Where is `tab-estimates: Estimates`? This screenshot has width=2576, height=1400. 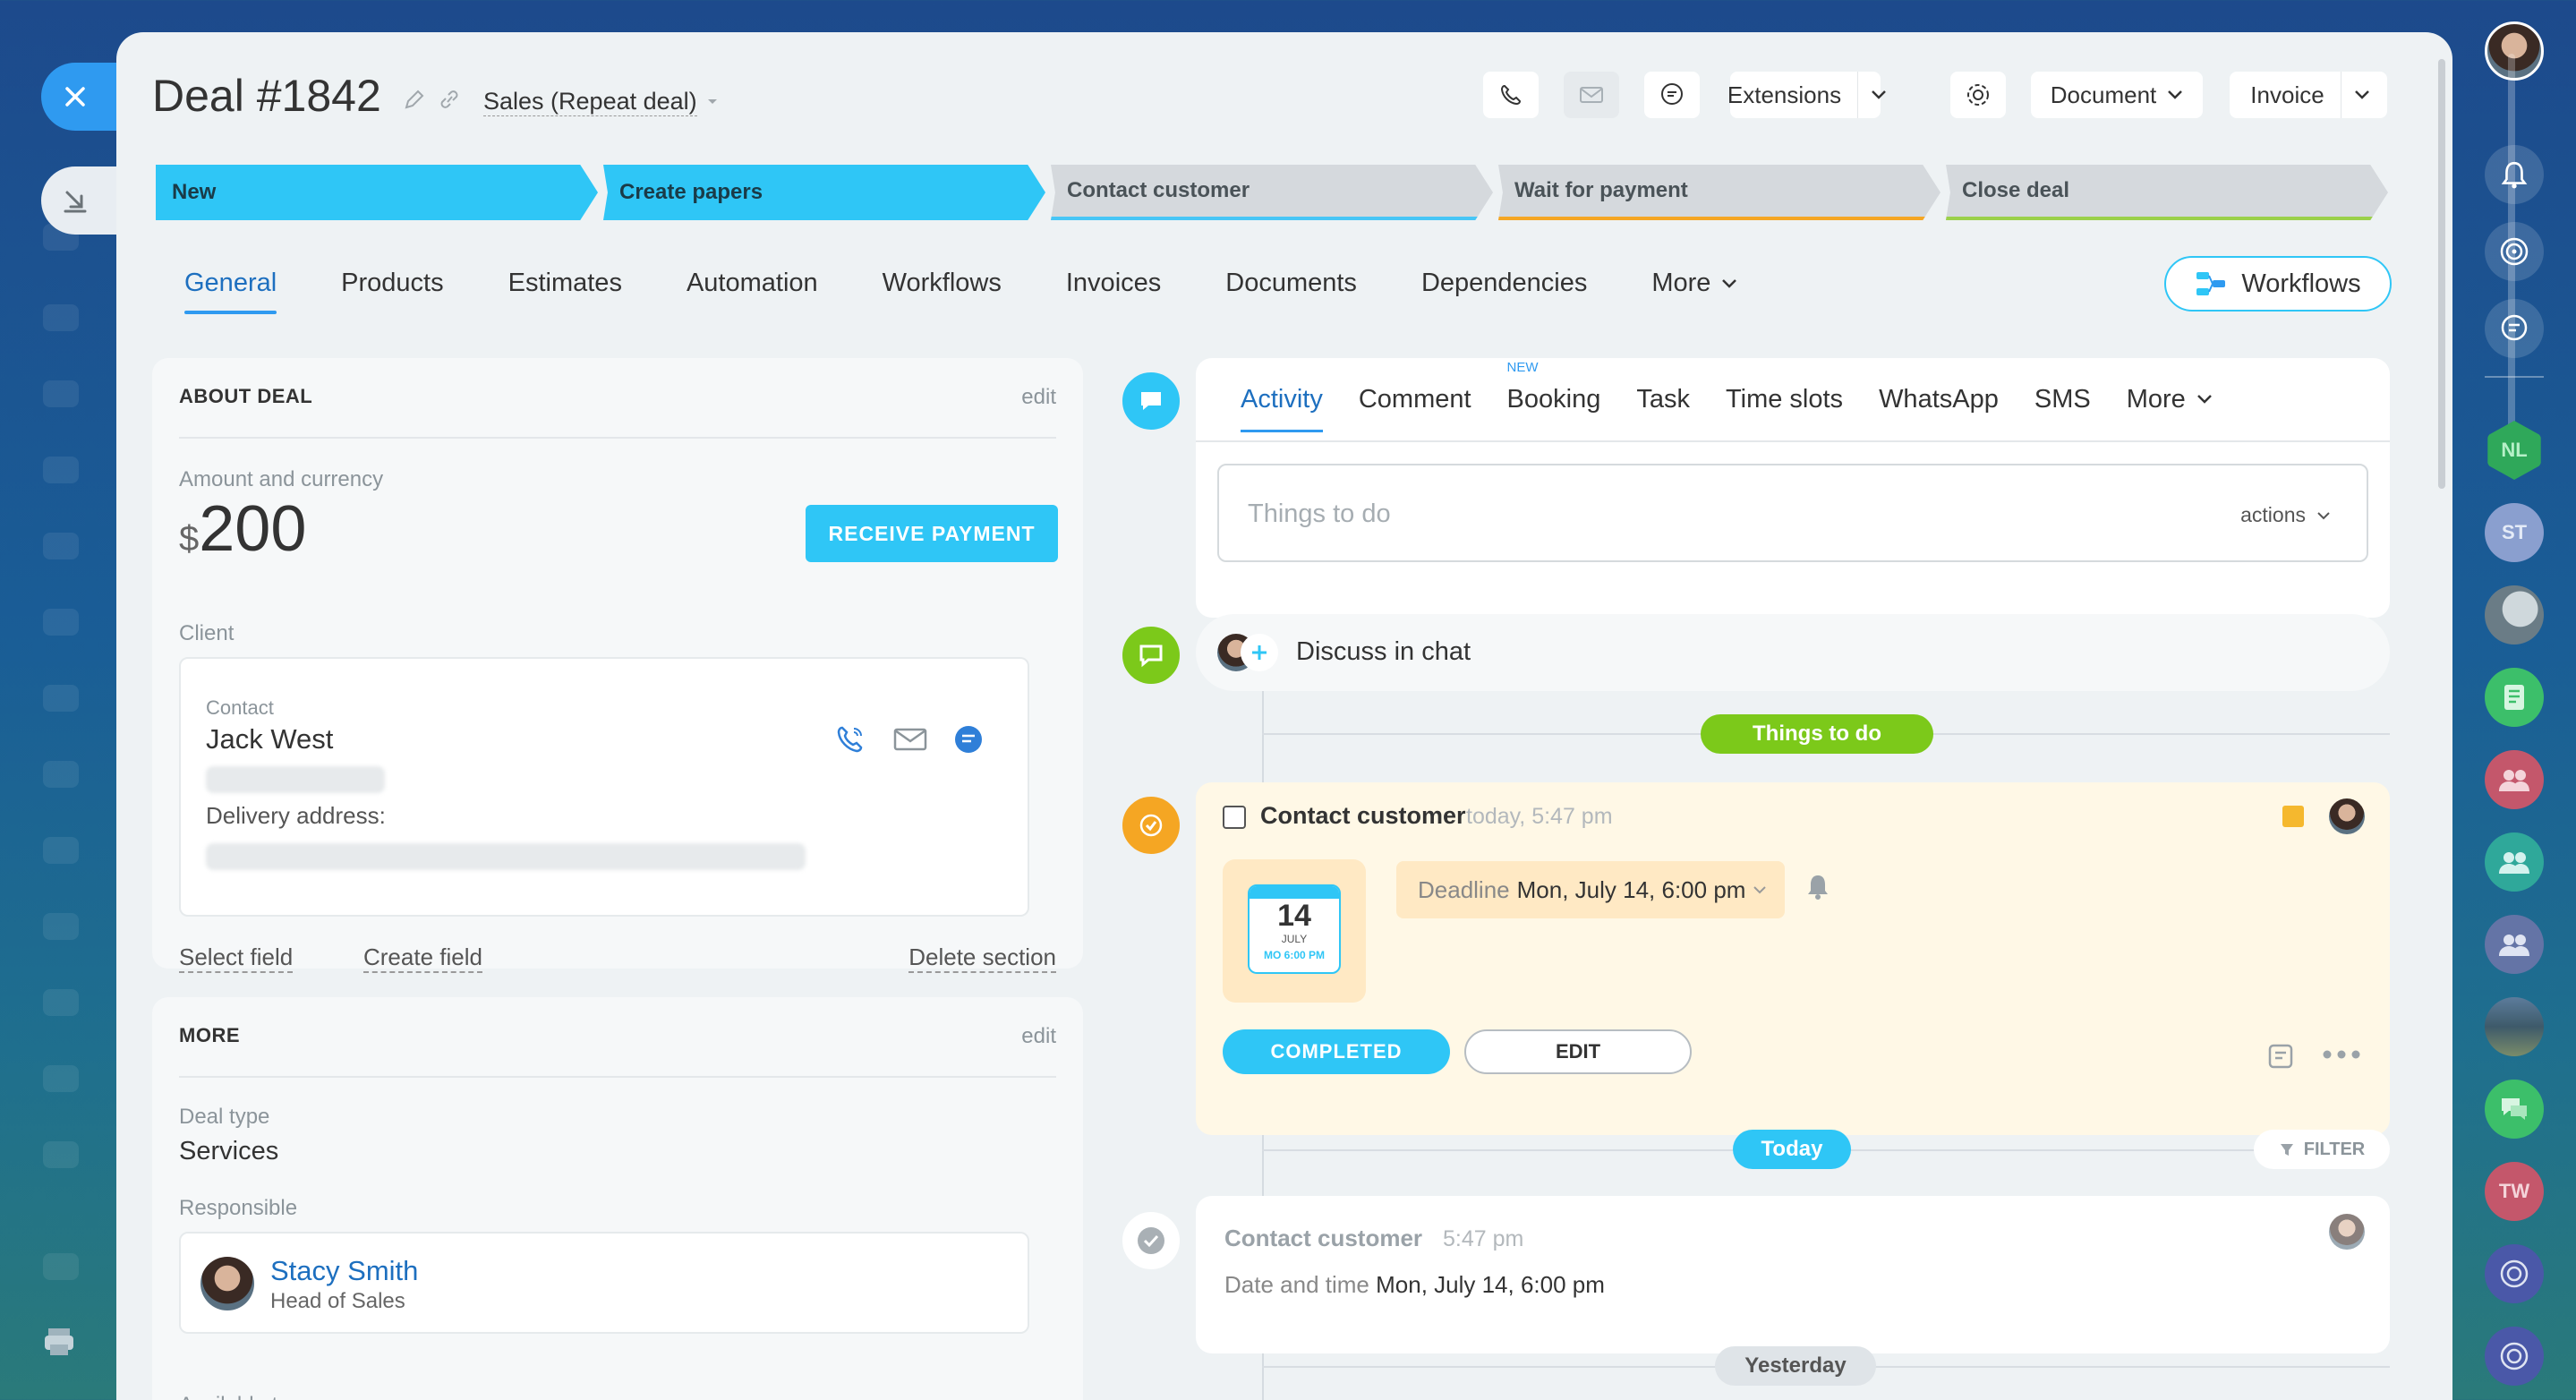
tab-estimates: Estimates is located at coordinates (565, 291).